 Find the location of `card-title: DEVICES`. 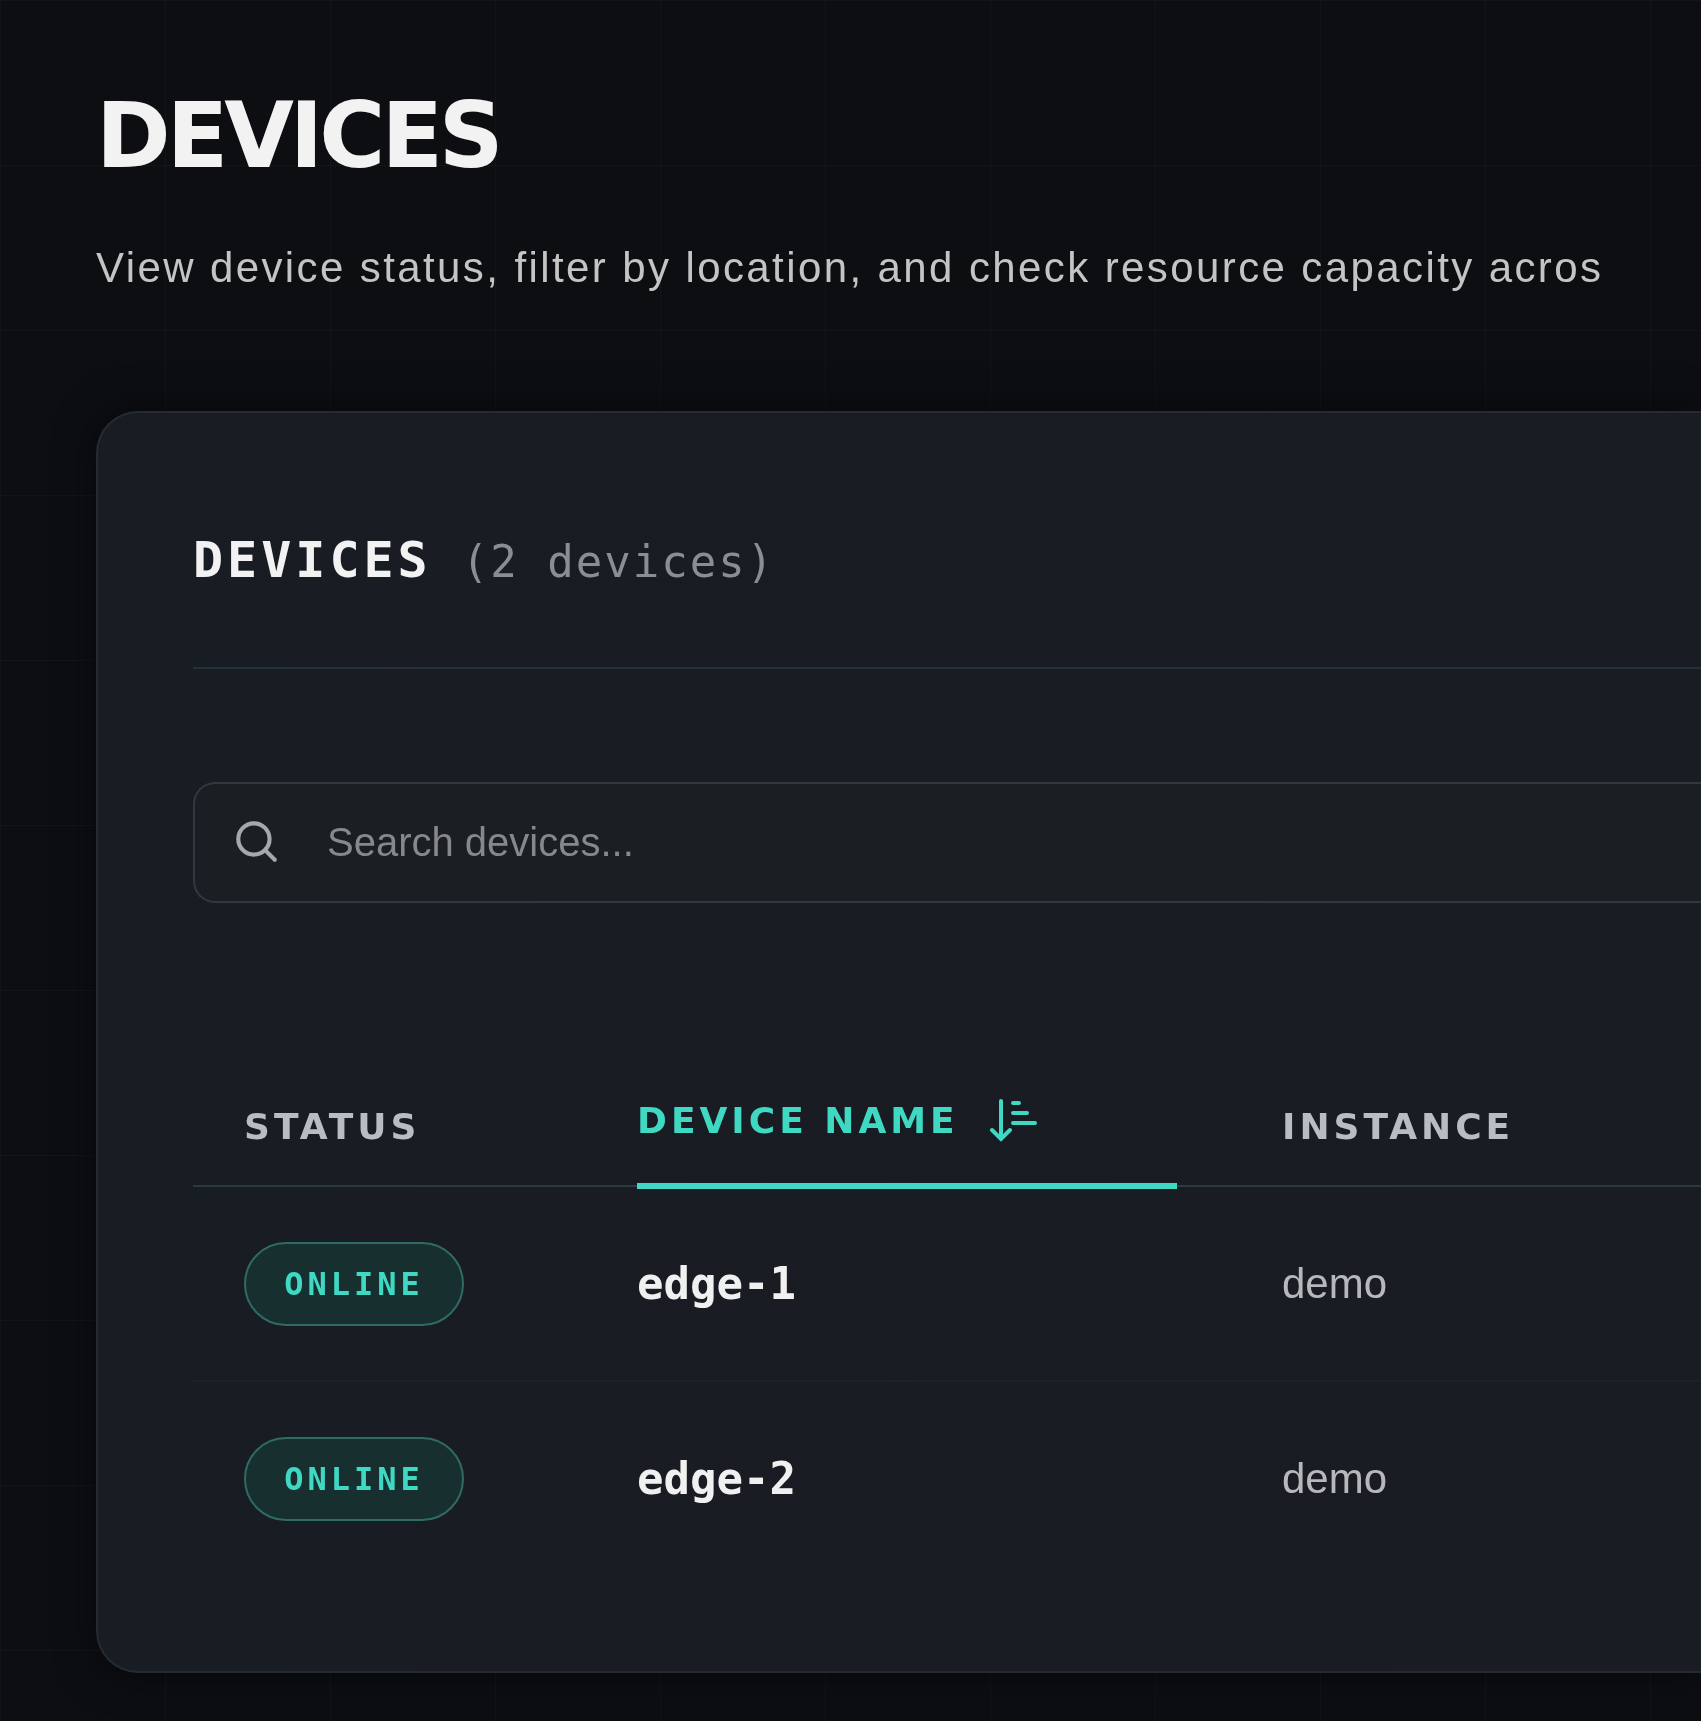

card-title: DEVICES is located at coordinates (312, 560).